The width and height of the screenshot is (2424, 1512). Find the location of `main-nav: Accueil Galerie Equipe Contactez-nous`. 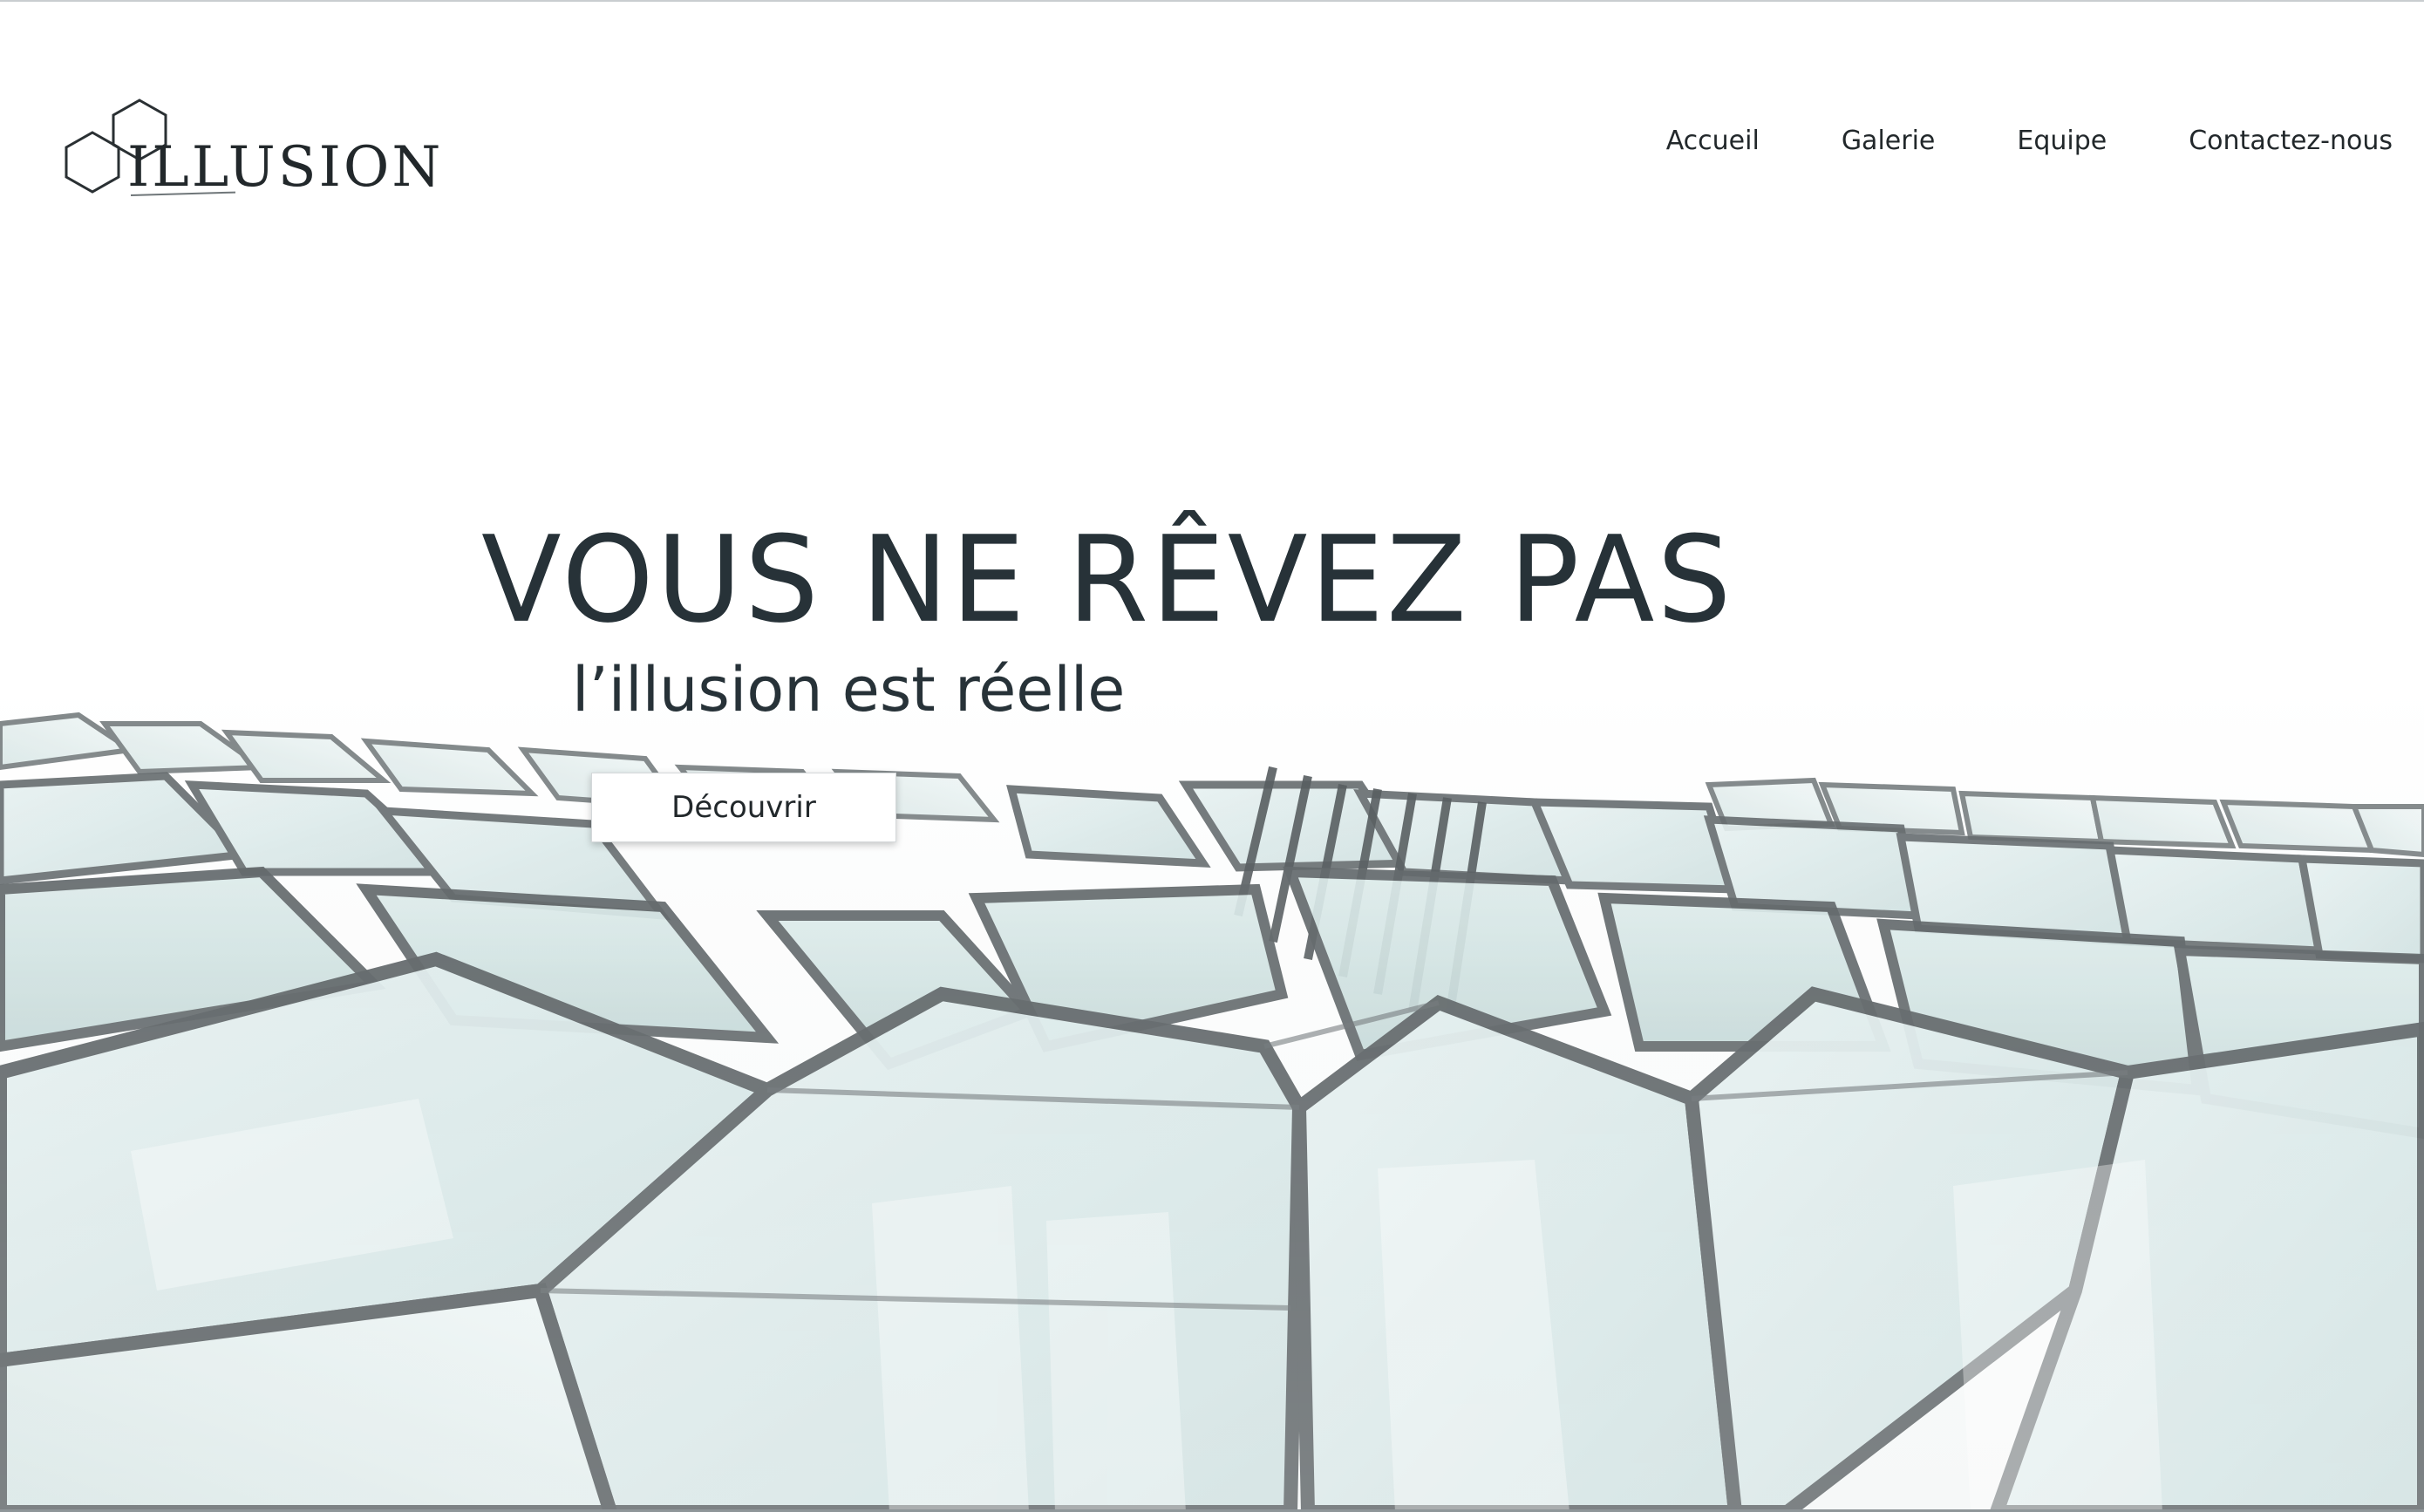

main-nav: Accueil Galerie Equipe Contactez-nous is located at coordinates (2030, 140).